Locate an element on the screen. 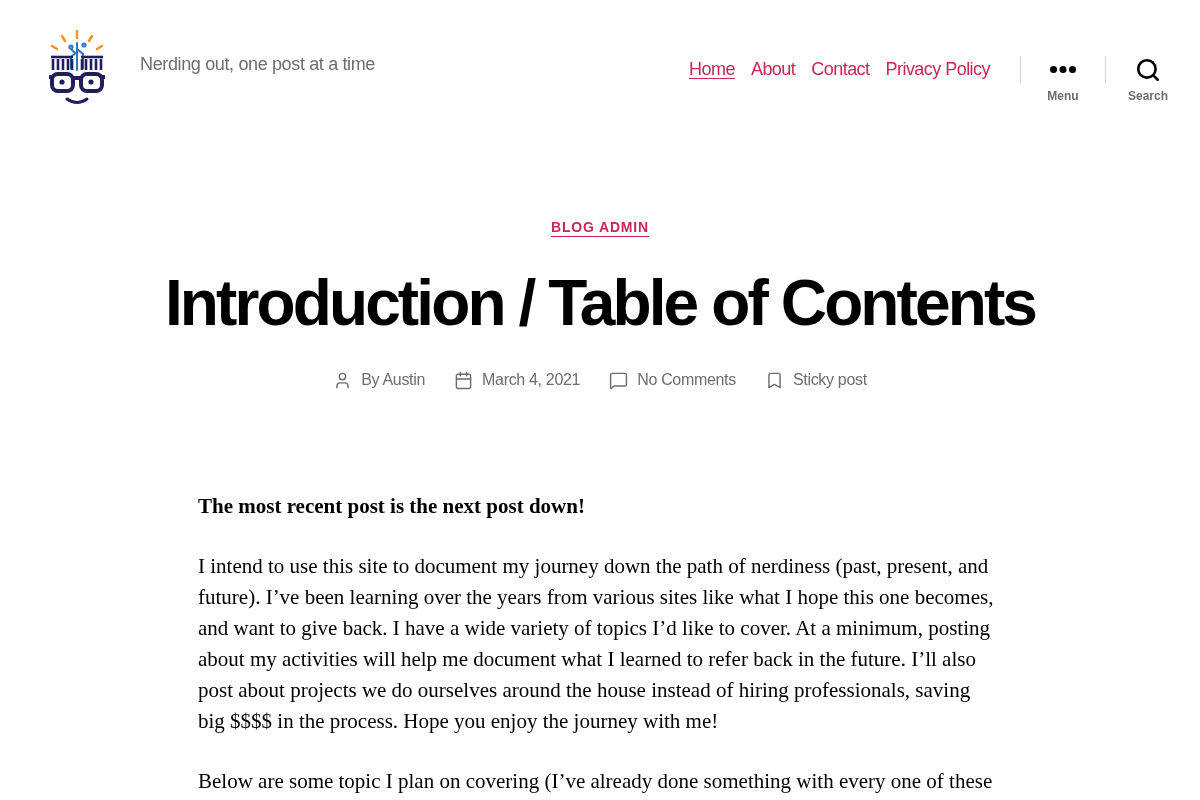  nerd-glasses-logo is located at coordinates (77, 68).